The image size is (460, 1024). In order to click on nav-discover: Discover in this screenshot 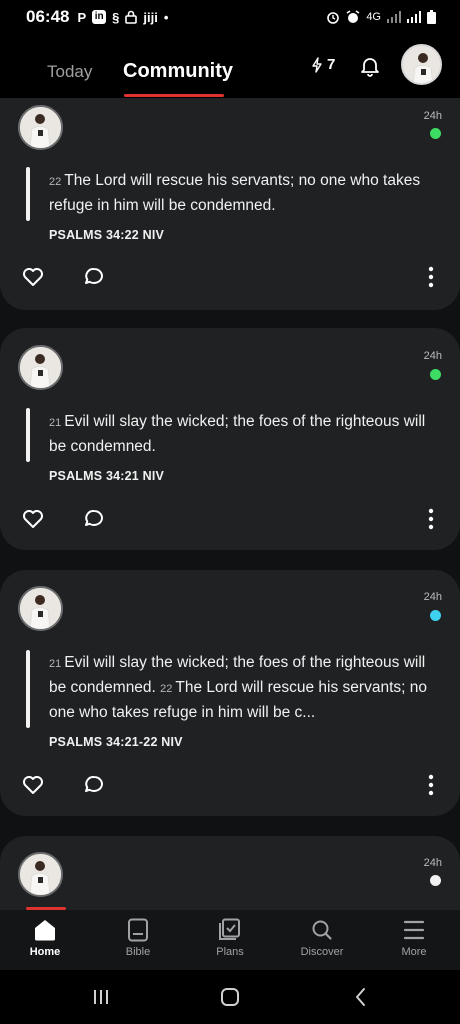, I will do `click(322, 938)`.